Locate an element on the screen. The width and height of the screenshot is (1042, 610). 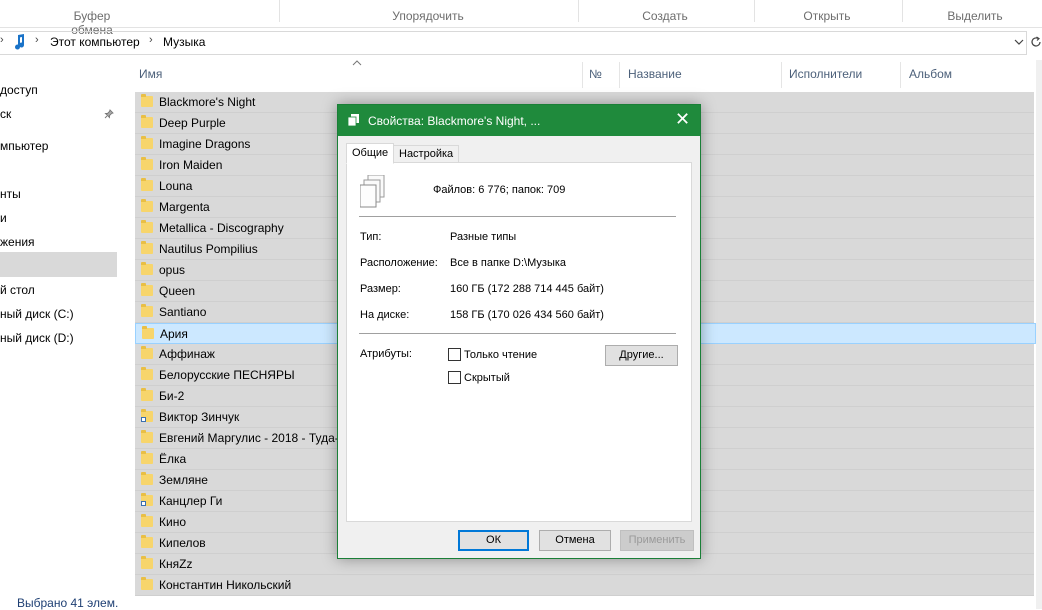
column-header-album: Альбом is located at coordinates (930, 74).